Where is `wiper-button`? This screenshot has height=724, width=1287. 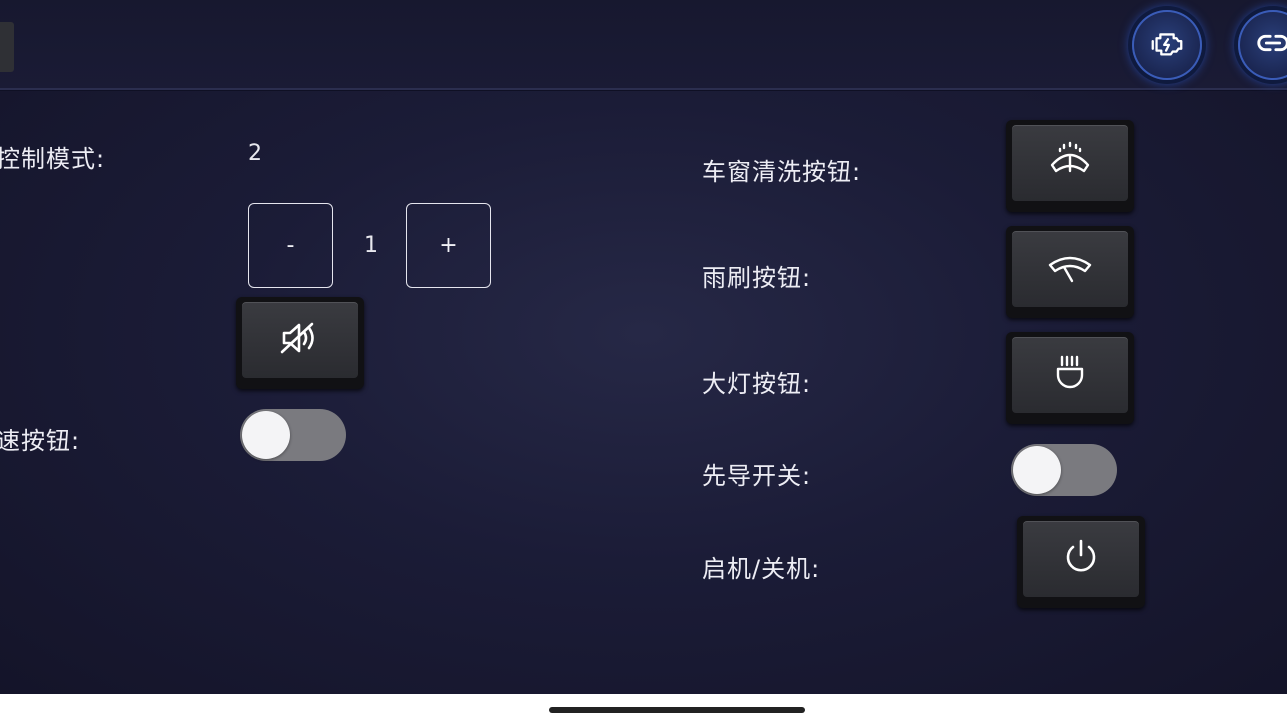
wiper-button is located at coordinates (1070, 272).